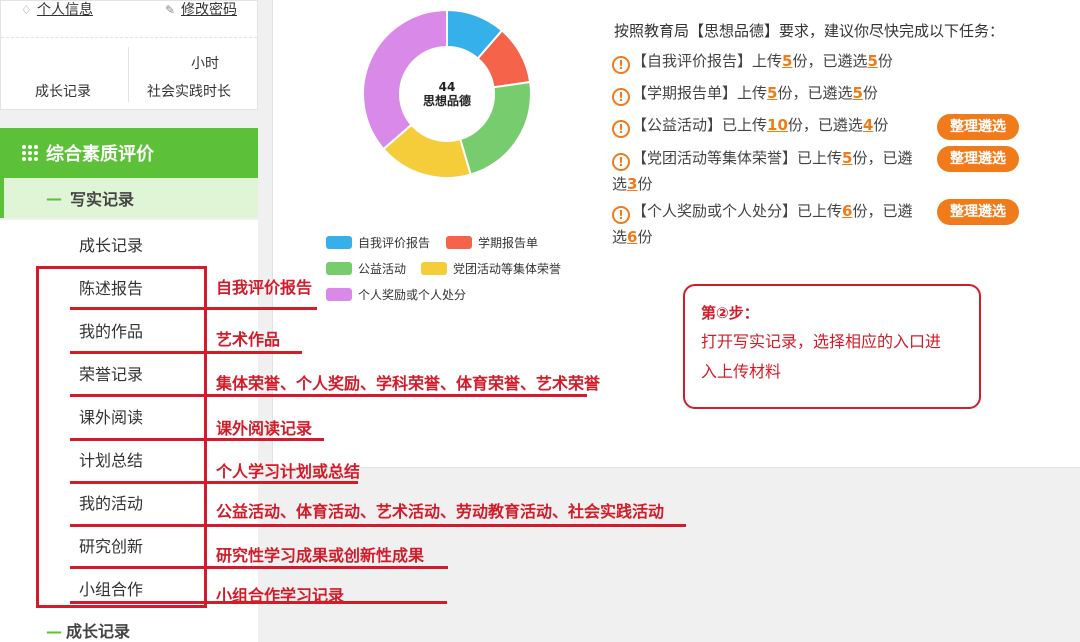 Image resolution: width=1080 pixels, height=642 pixels. Describe the element at coordinates (288, 471) in the screenshot. I see `annotation-label: 个人学习计划或总结` at that location.